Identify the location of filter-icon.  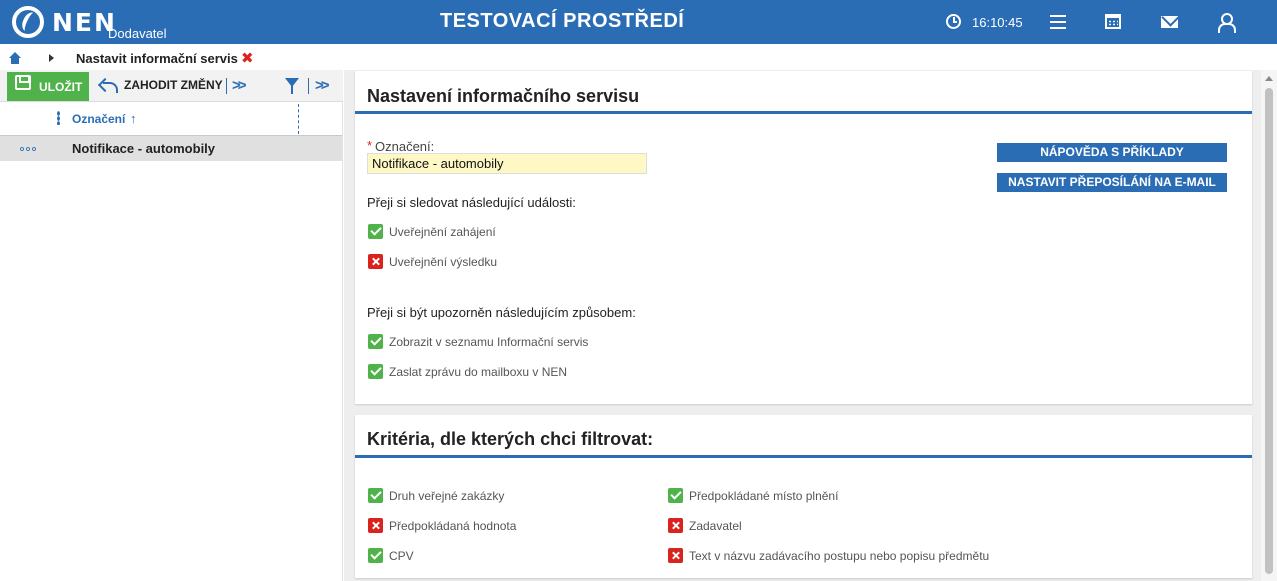
(292, 86).